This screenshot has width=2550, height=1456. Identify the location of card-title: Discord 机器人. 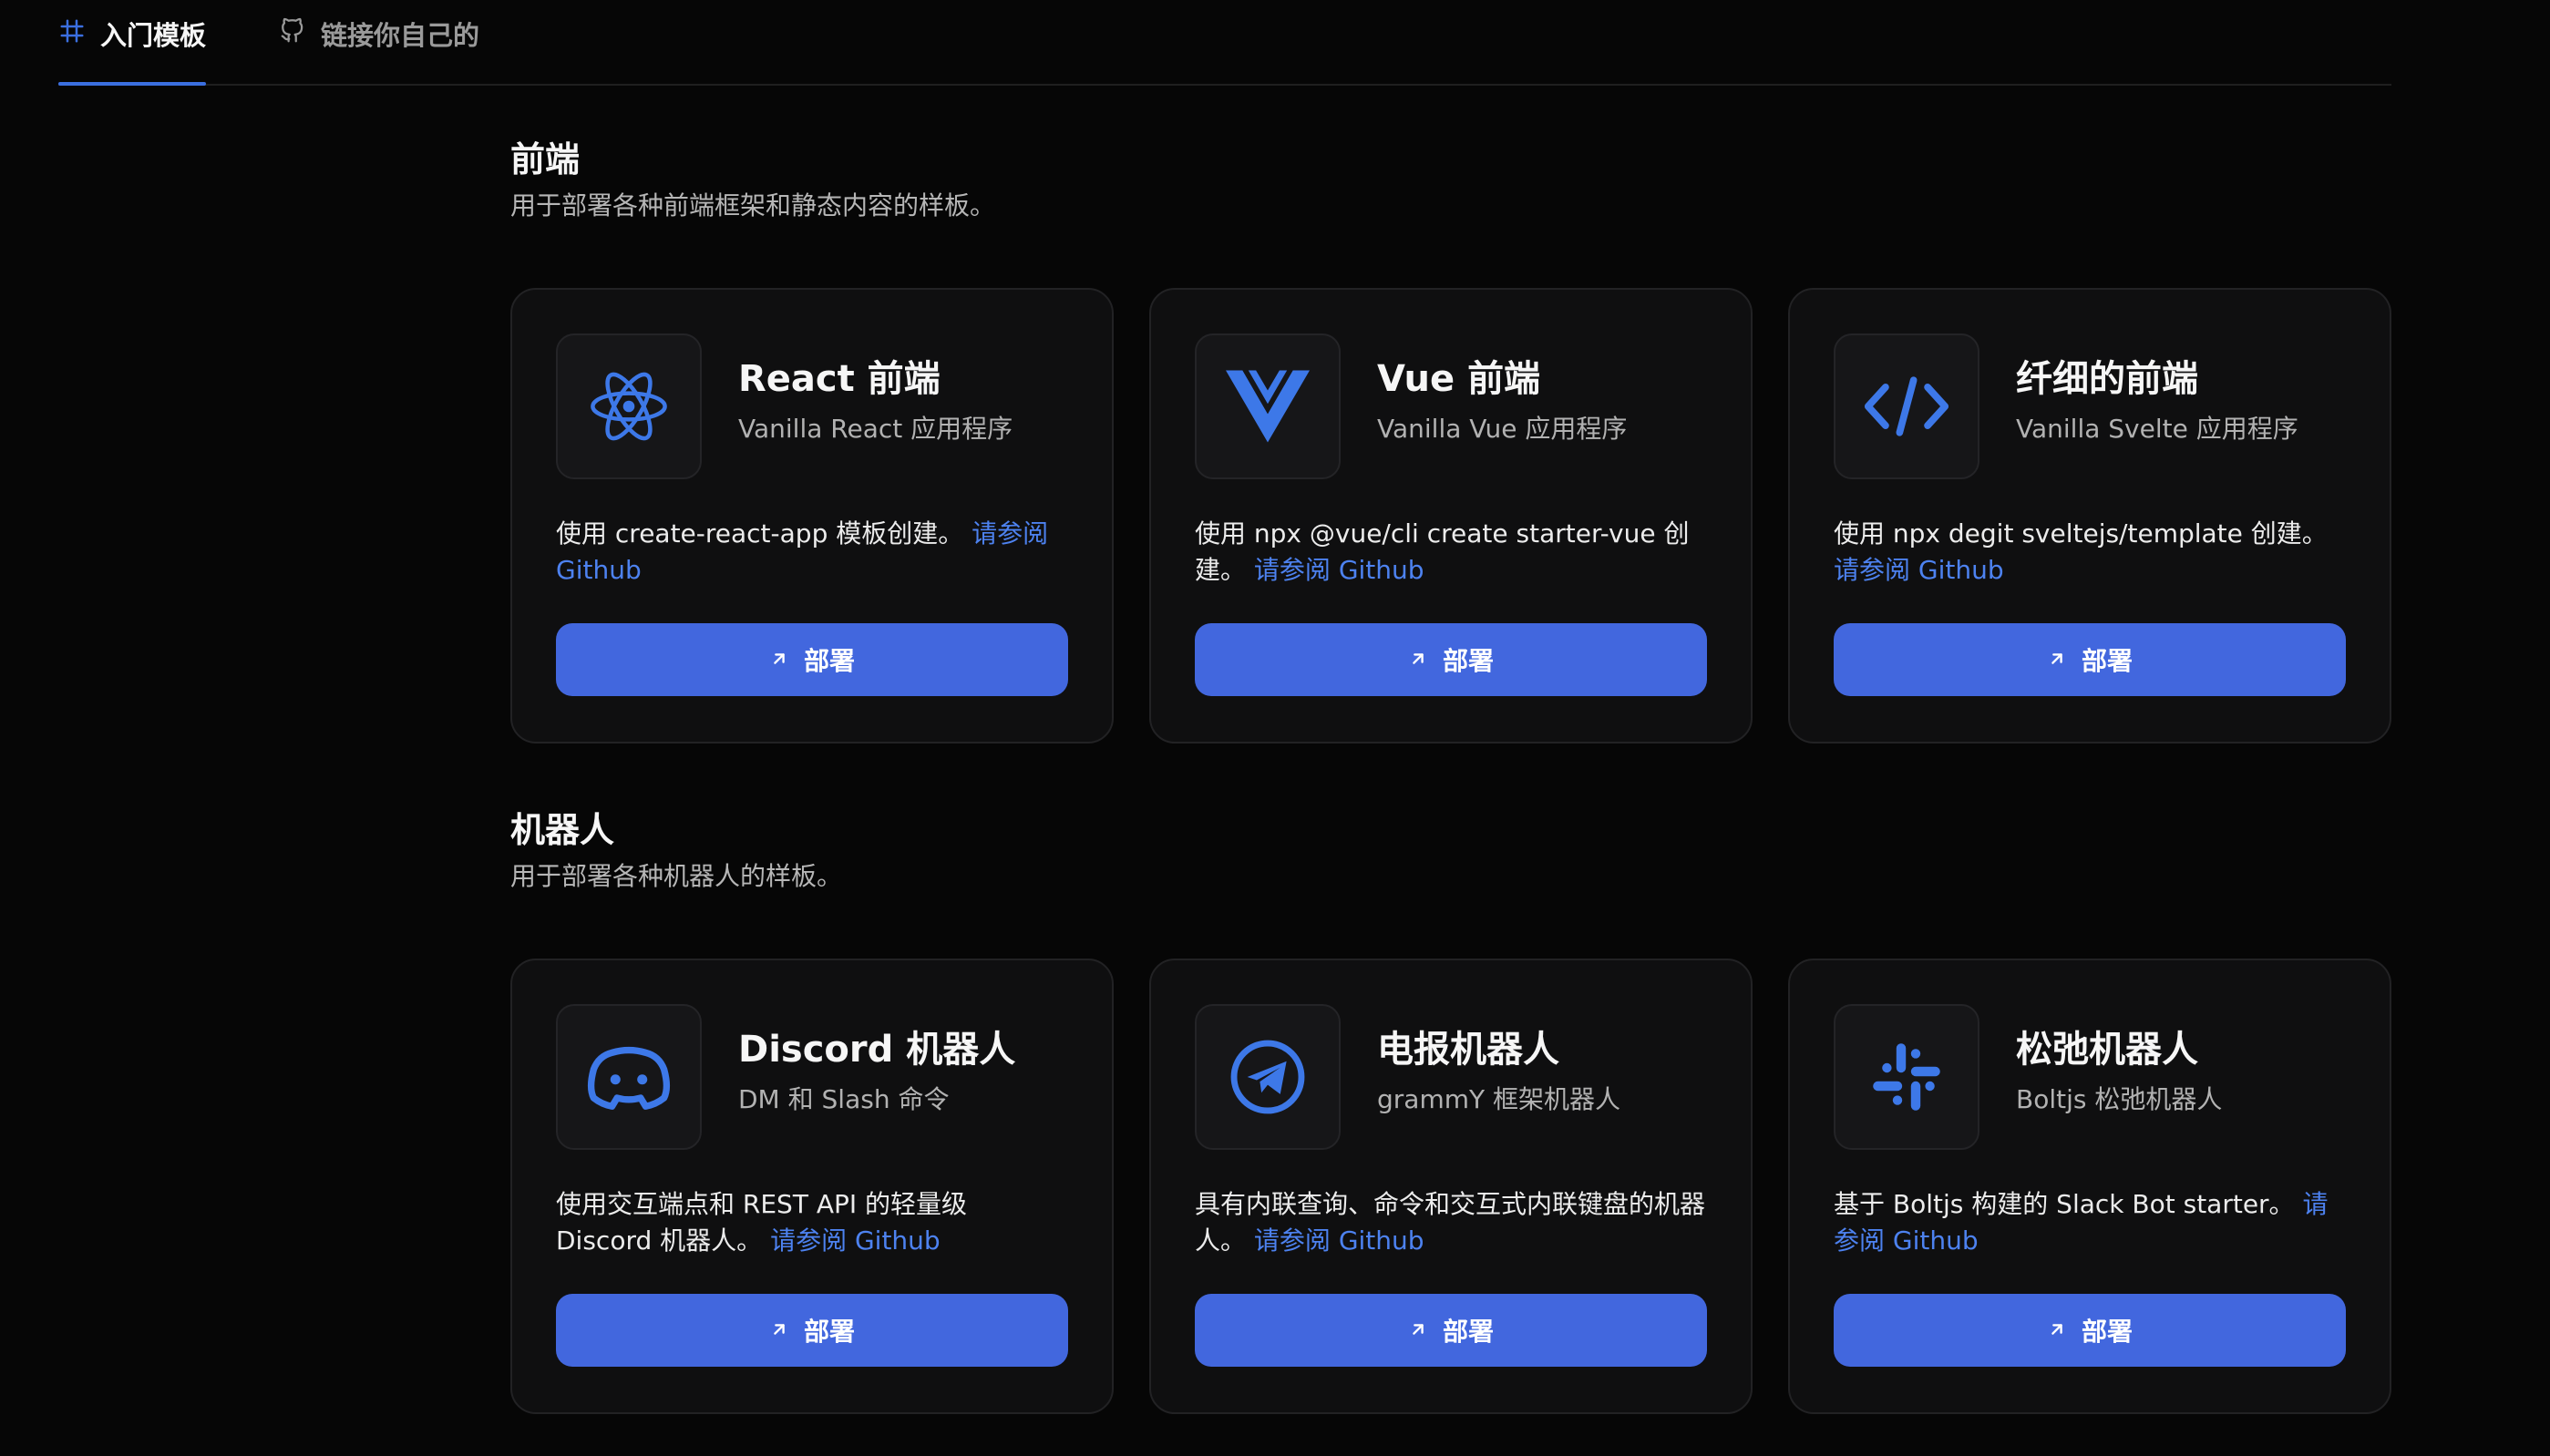
(877, 1050).